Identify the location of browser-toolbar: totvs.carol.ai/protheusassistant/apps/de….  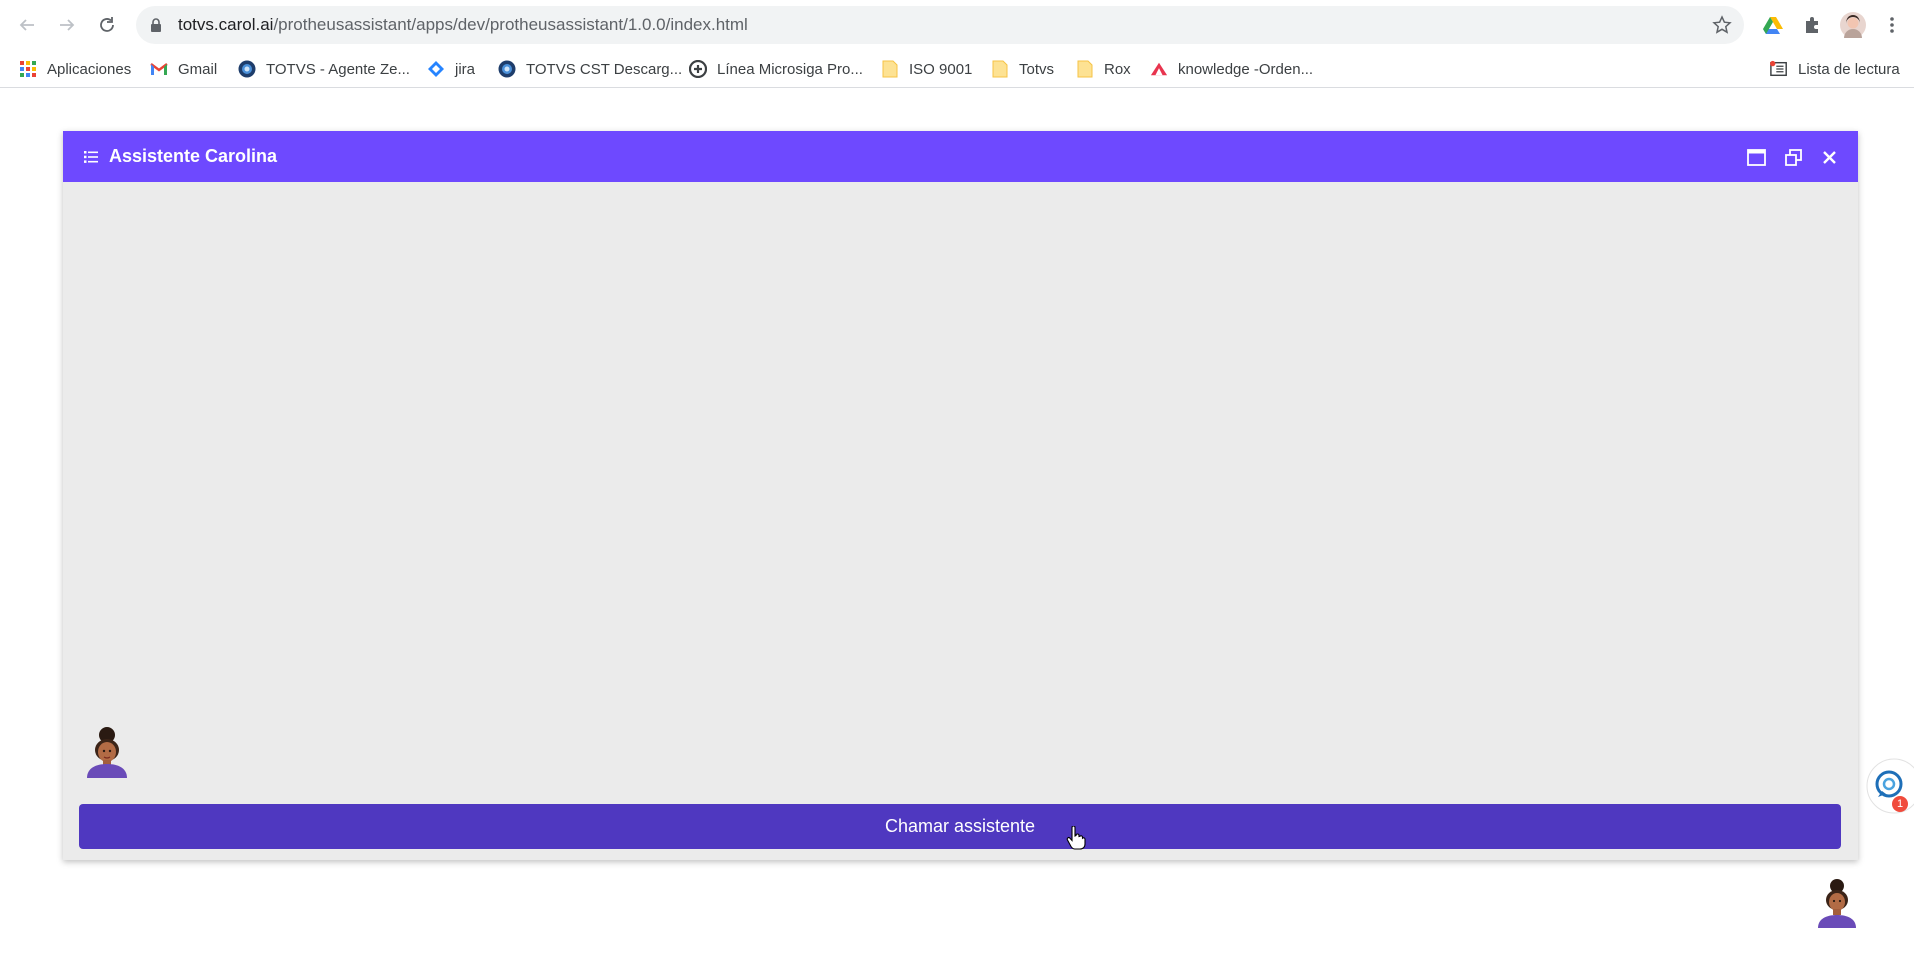
(957, 25).